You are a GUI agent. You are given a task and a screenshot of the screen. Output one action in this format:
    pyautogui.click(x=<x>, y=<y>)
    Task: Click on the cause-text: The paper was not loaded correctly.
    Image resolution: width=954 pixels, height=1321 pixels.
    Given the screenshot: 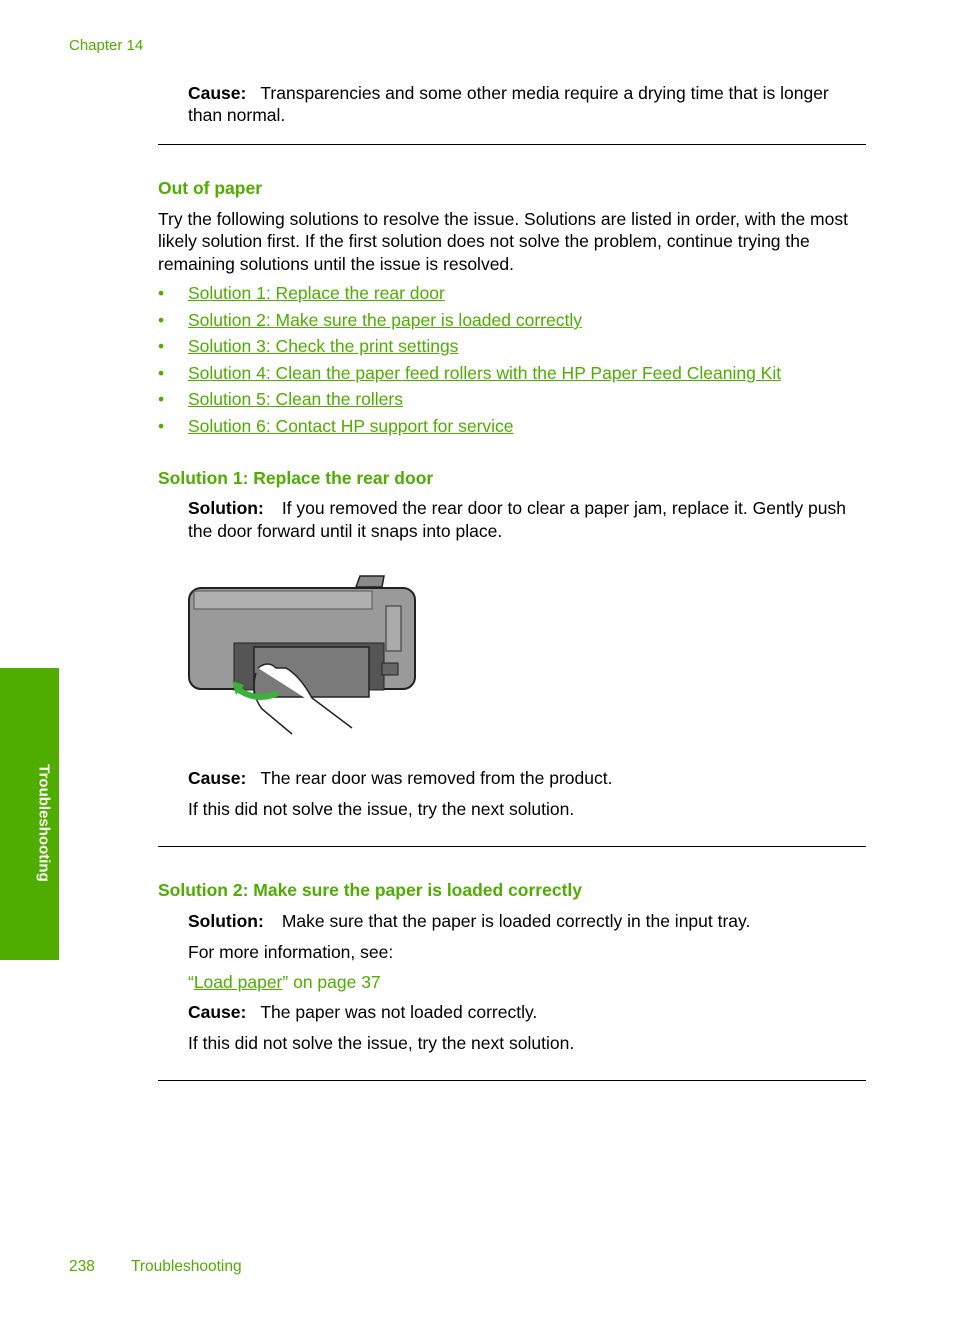 What is the action you would take?
    pyautogui.click(x=399, y=1012)
    